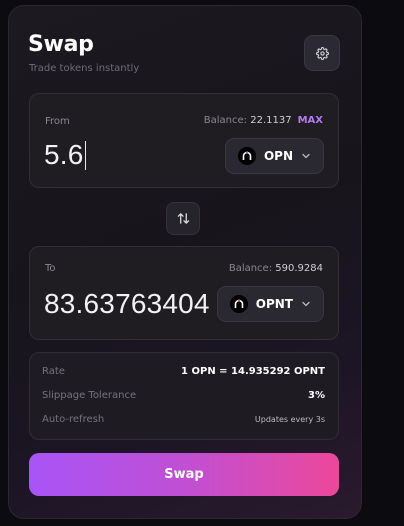 This screenshot has width=404, height=526. I want to click on to-balance-value: 590.9284, so click(299, 268).